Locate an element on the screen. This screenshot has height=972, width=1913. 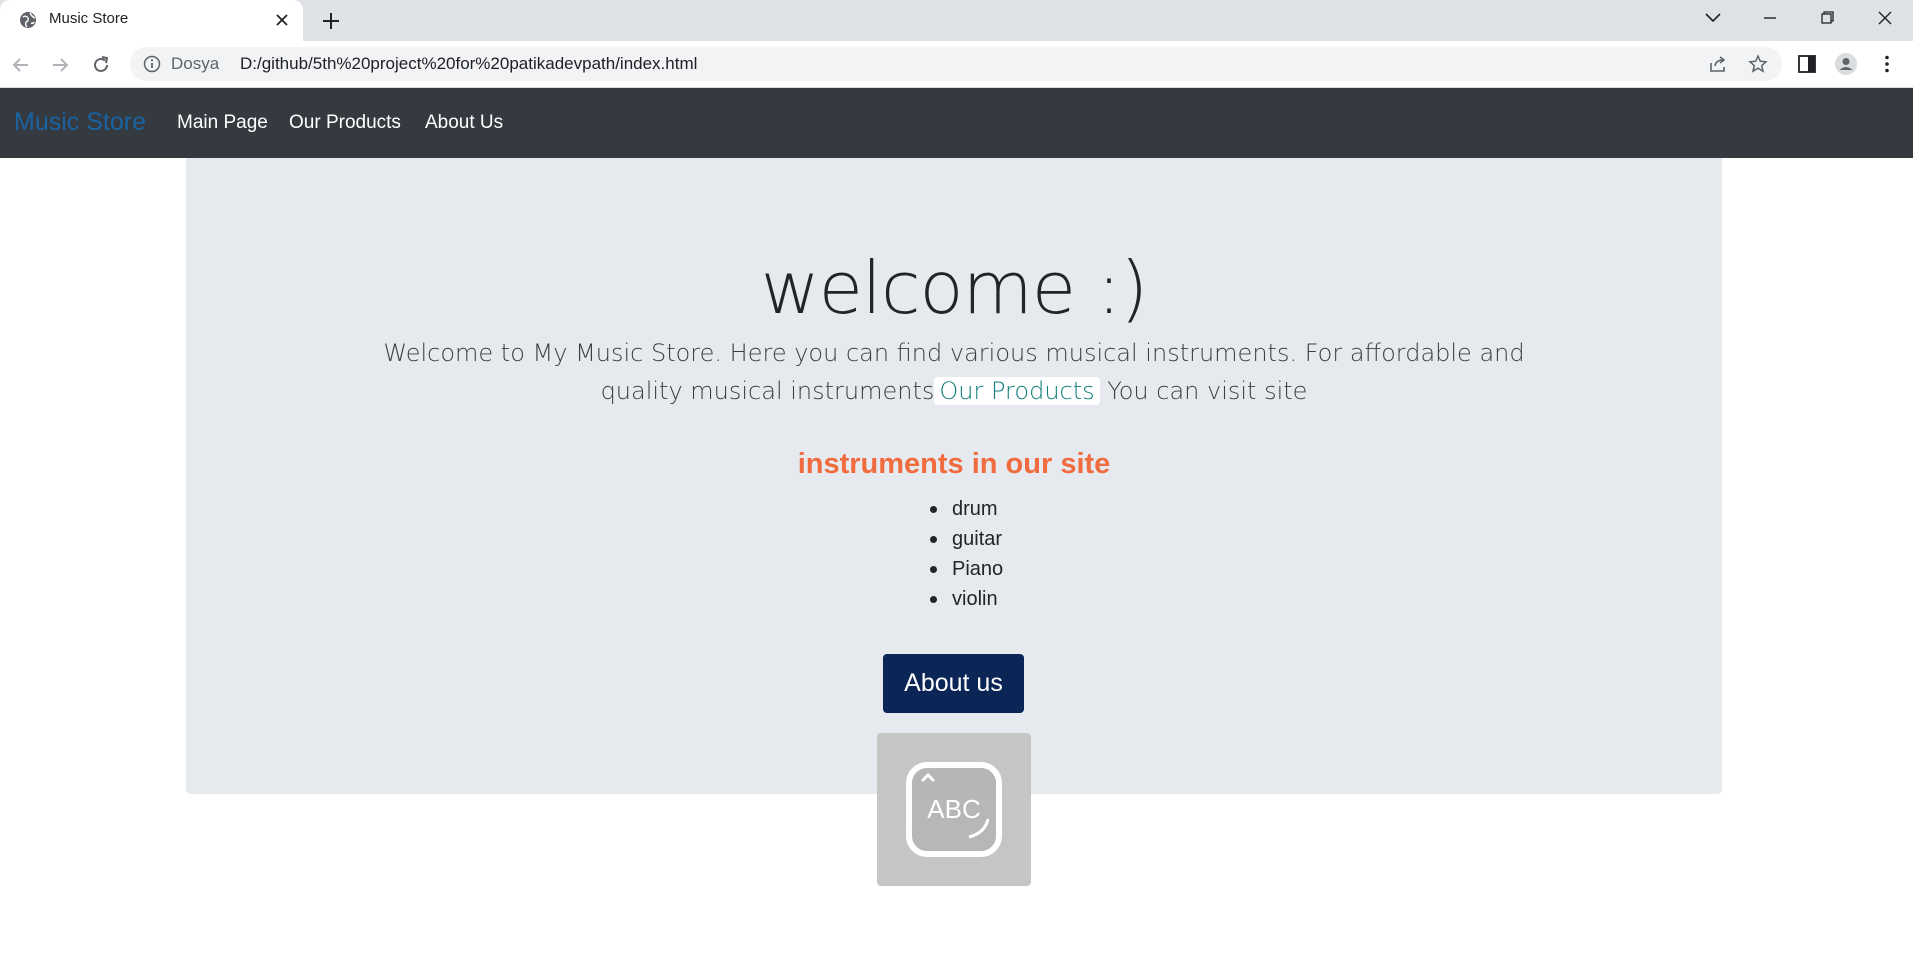
instruments-list: drum guitar Piano violin is located at coordinates (966, 554).